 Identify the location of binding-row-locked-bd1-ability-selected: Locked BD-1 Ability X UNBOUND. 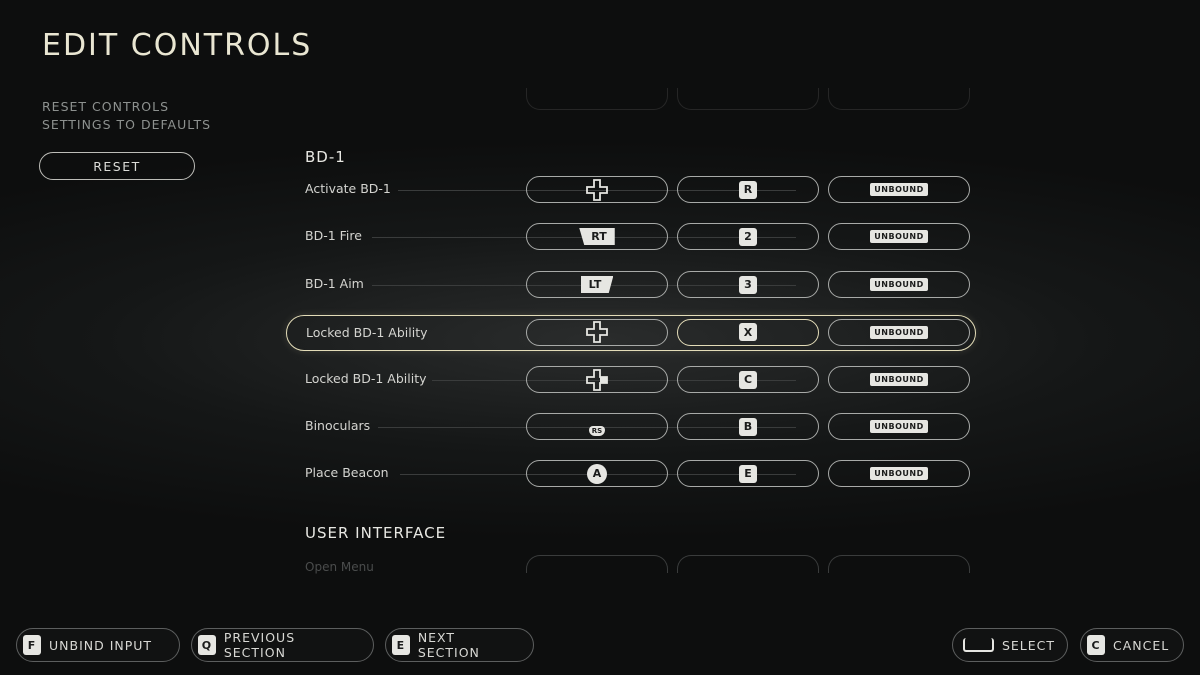
(631, 333).